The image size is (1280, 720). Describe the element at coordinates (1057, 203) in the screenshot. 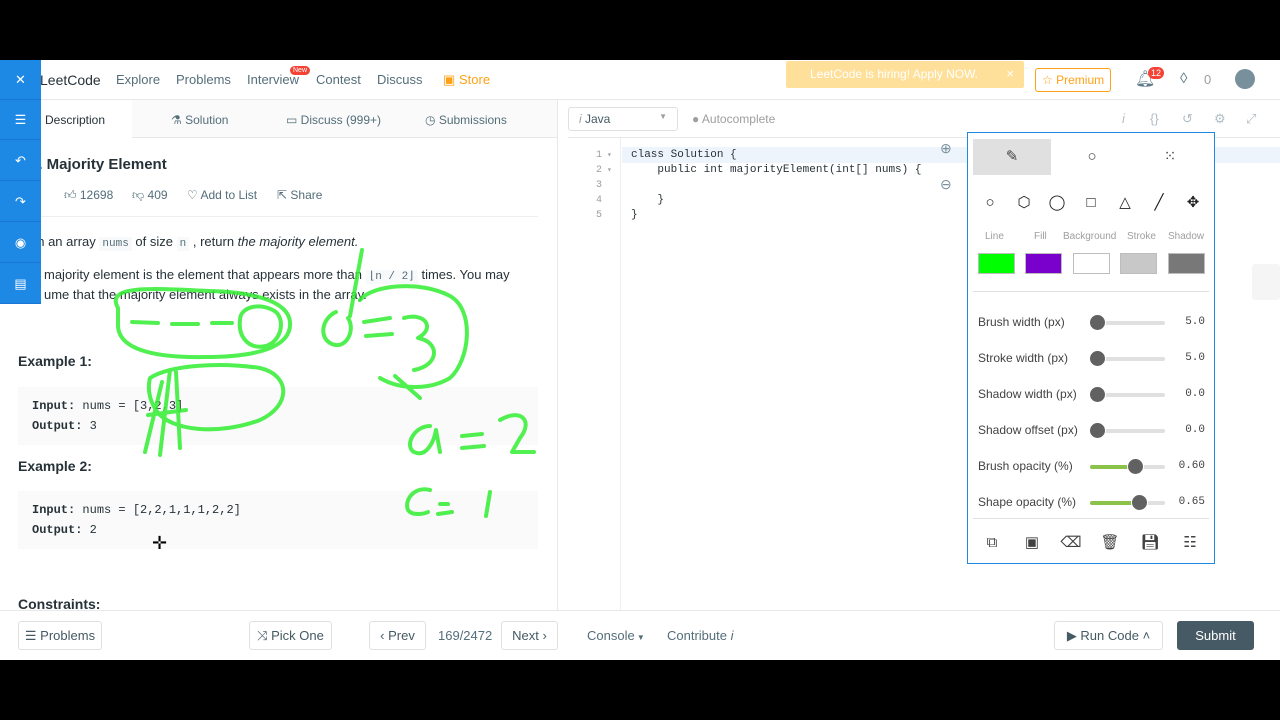

I see `ellipse-shape-icon: ◯` at that location.